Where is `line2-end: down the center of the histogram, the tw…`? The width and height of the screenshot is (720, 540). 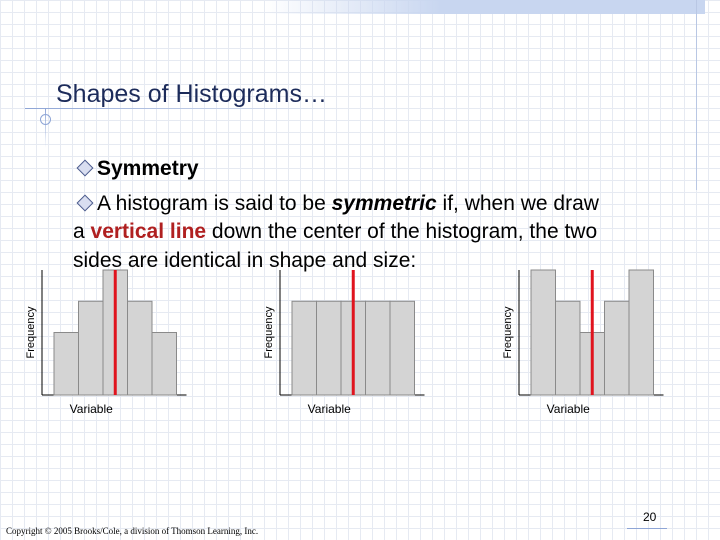 line2-end: down the center of the histogram, the tw… is located at coordinates (402, 231).